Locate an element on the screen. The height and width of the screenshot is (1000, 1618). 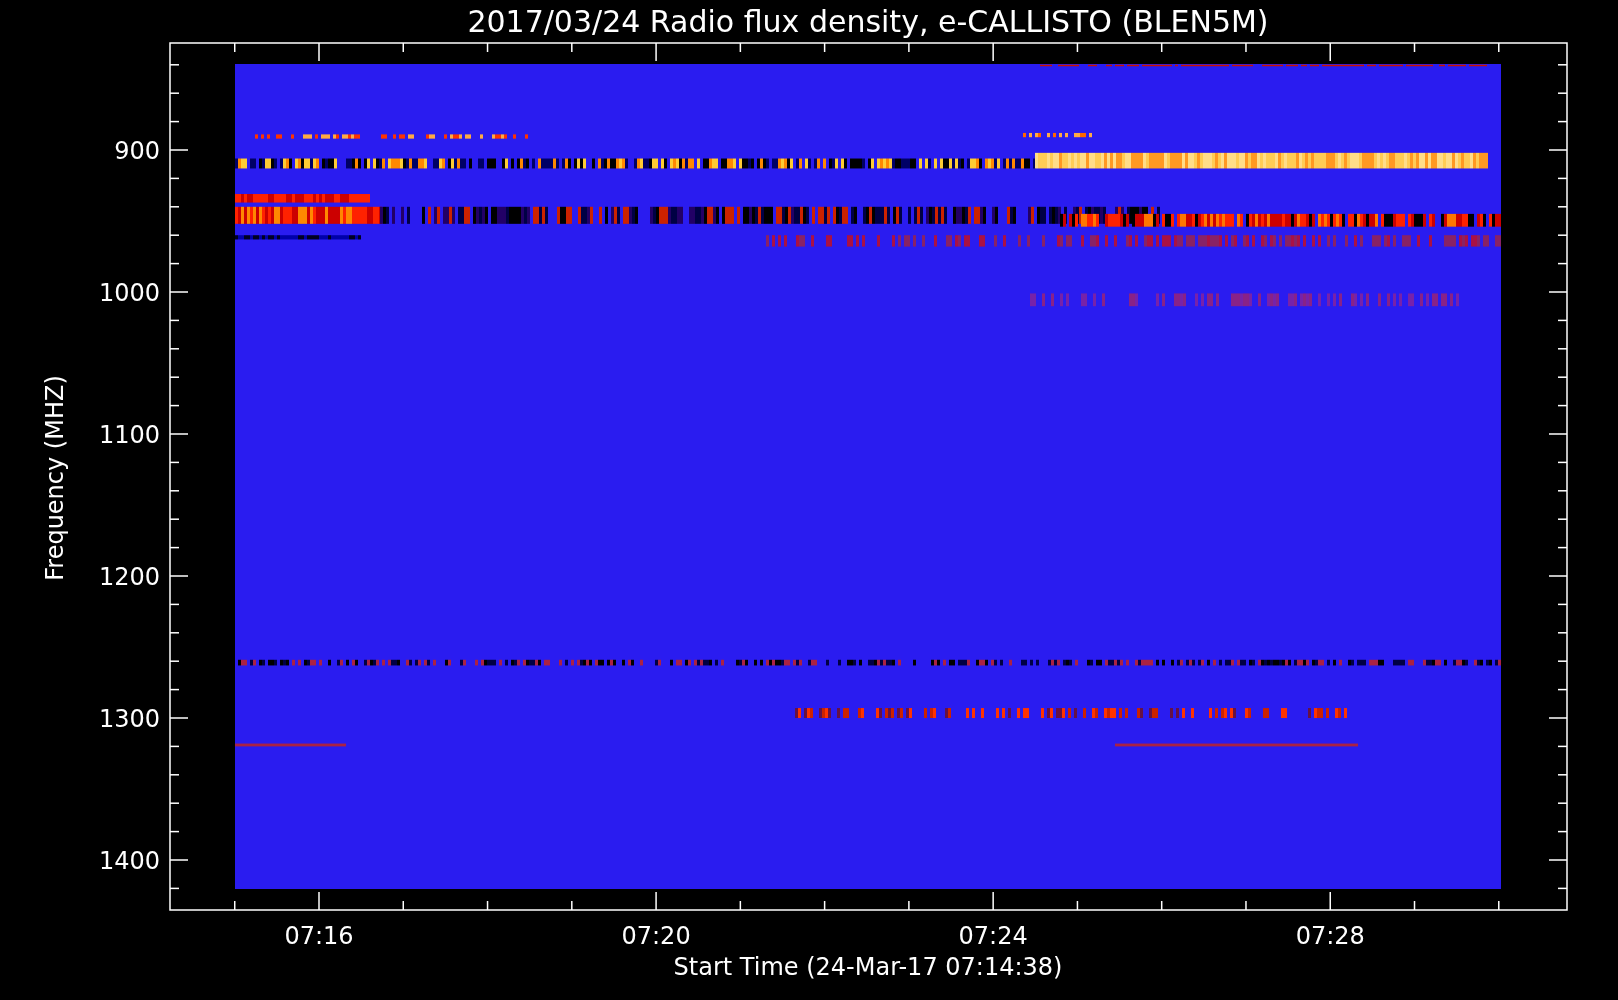
x-tick-label: 07:24 is located at coordinates (993, 936).